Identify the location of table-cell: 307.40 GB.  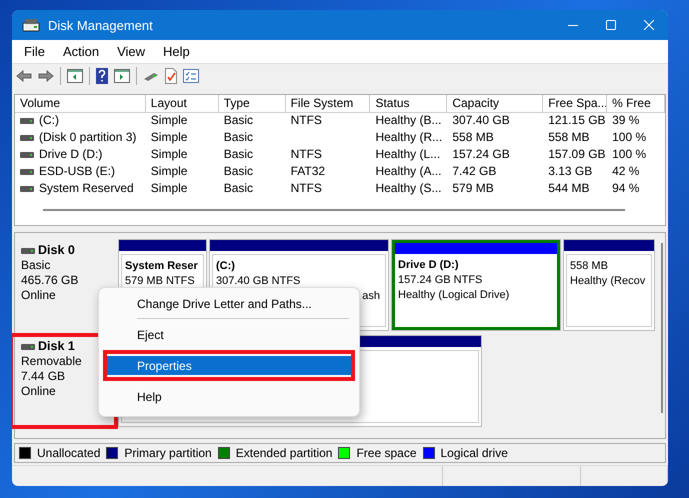
(481, 120).